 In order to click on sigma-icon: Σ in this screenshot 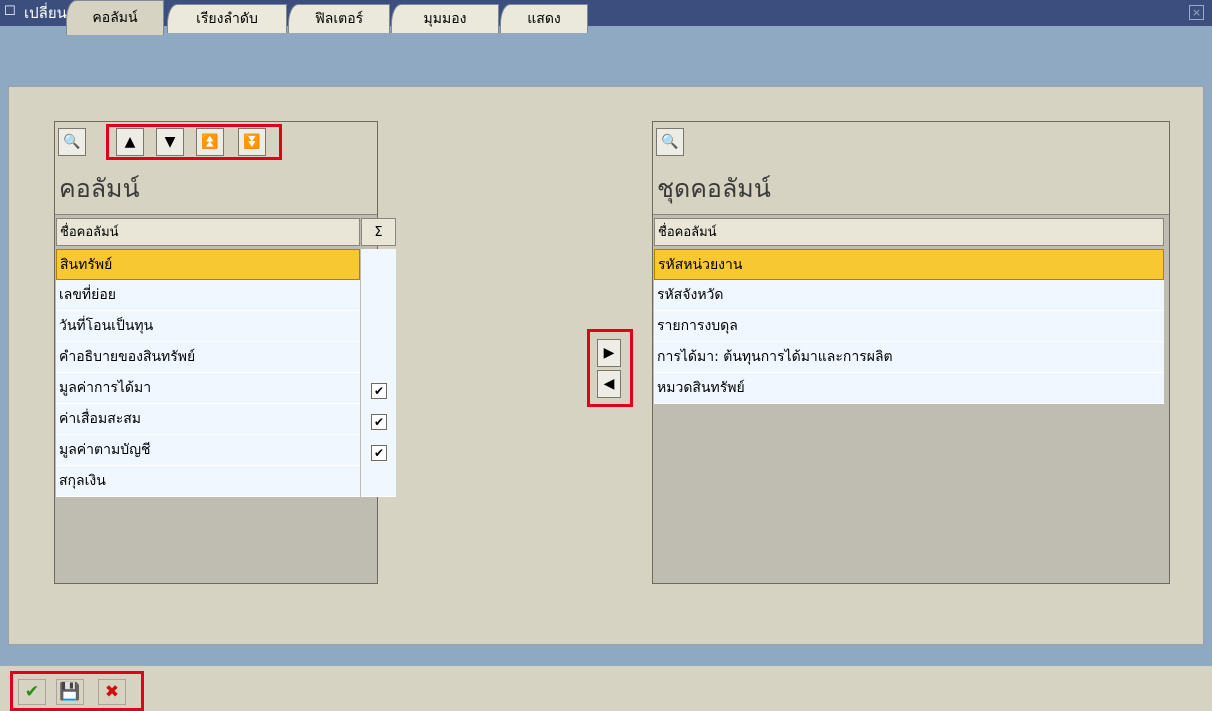, I will do `click(378, 232)`.